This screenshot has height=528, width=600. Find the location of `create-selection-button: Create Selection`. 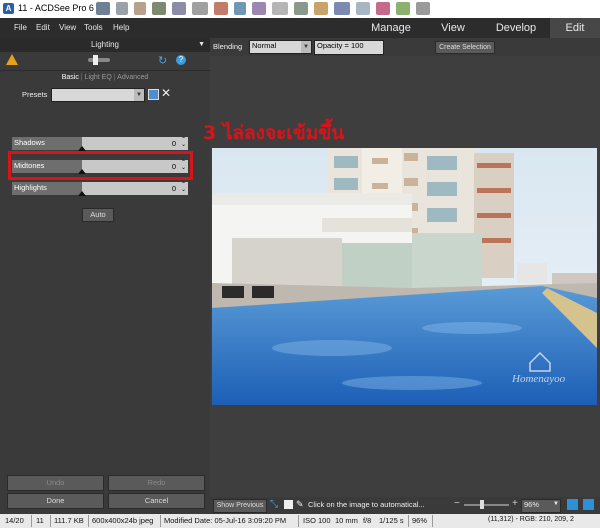

create-selection-button: Create Selection is located at coordinates (465, 47).